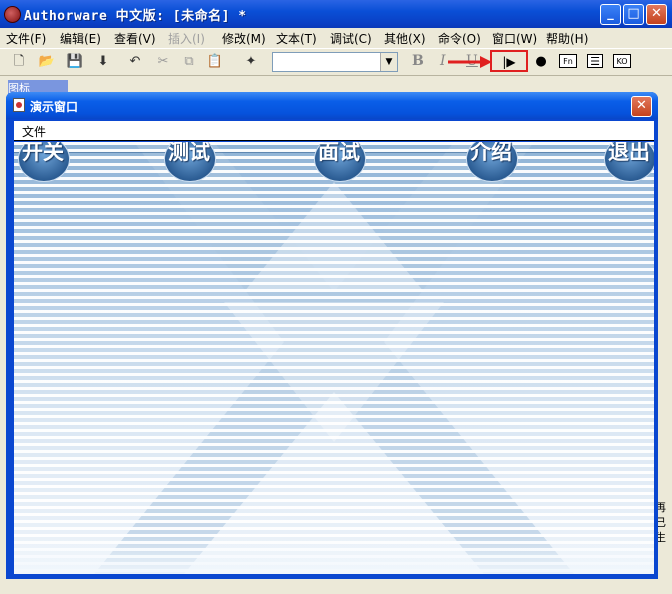 The height and width of the screenshot is (594, 672). I want to click on menu-file: 文件(F), so click(26, 38).